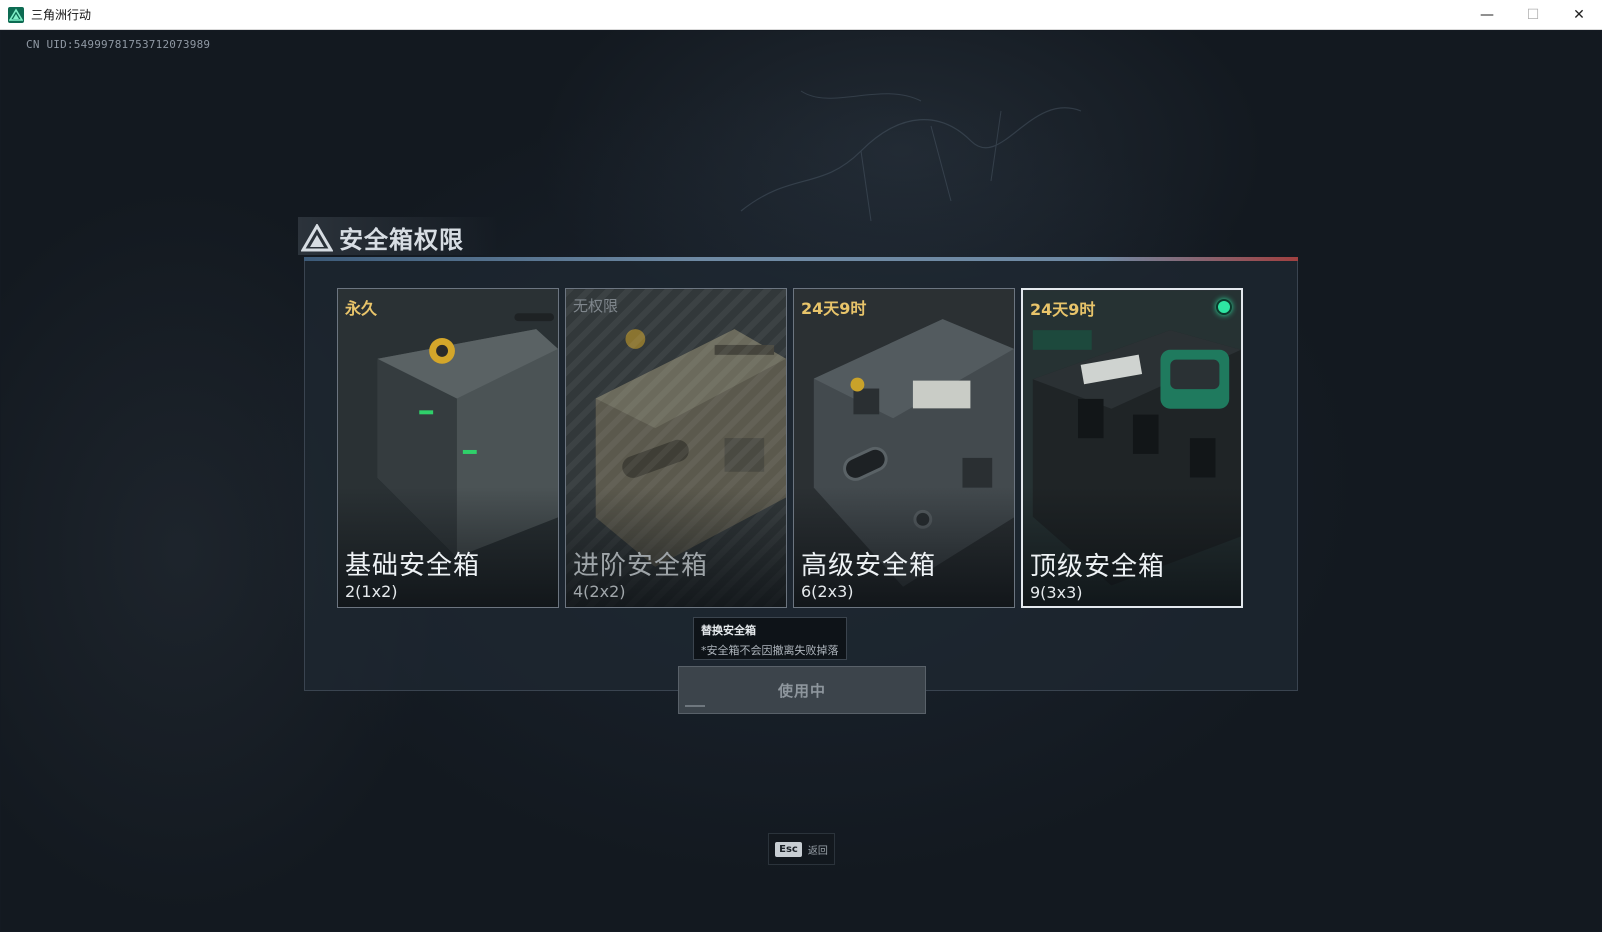 This screenshot has height=932, width=1602. Describe the element at coordinates (317, 237) in the screenshot. I see `delta-logo-icon` at that location.